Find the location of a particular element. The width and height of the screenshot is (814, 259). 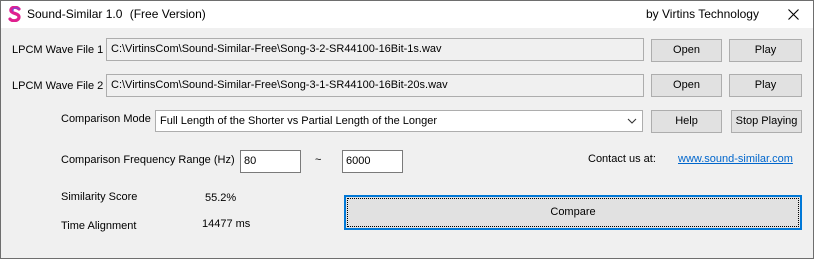

frequency-high-input: 6000 is located at coordinates (372, 161).